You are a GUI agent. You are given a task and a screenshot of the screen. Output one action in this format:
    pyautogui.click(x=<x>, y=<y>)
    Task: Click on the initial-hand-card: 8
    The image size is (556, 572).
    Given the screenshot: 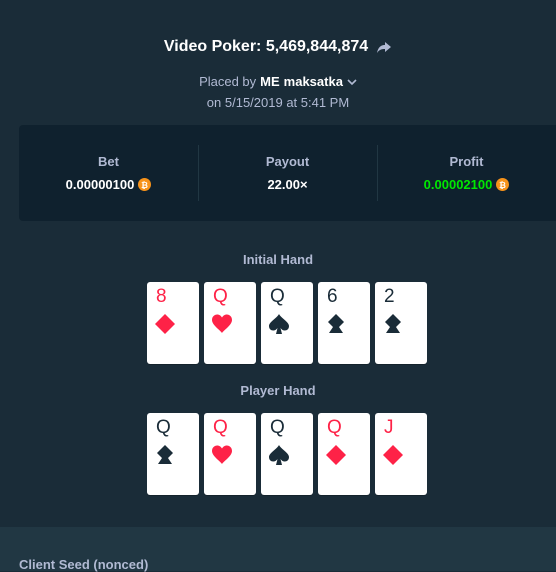 What is the action you would take?
    pyautogui.click(x=173, y=323)
    